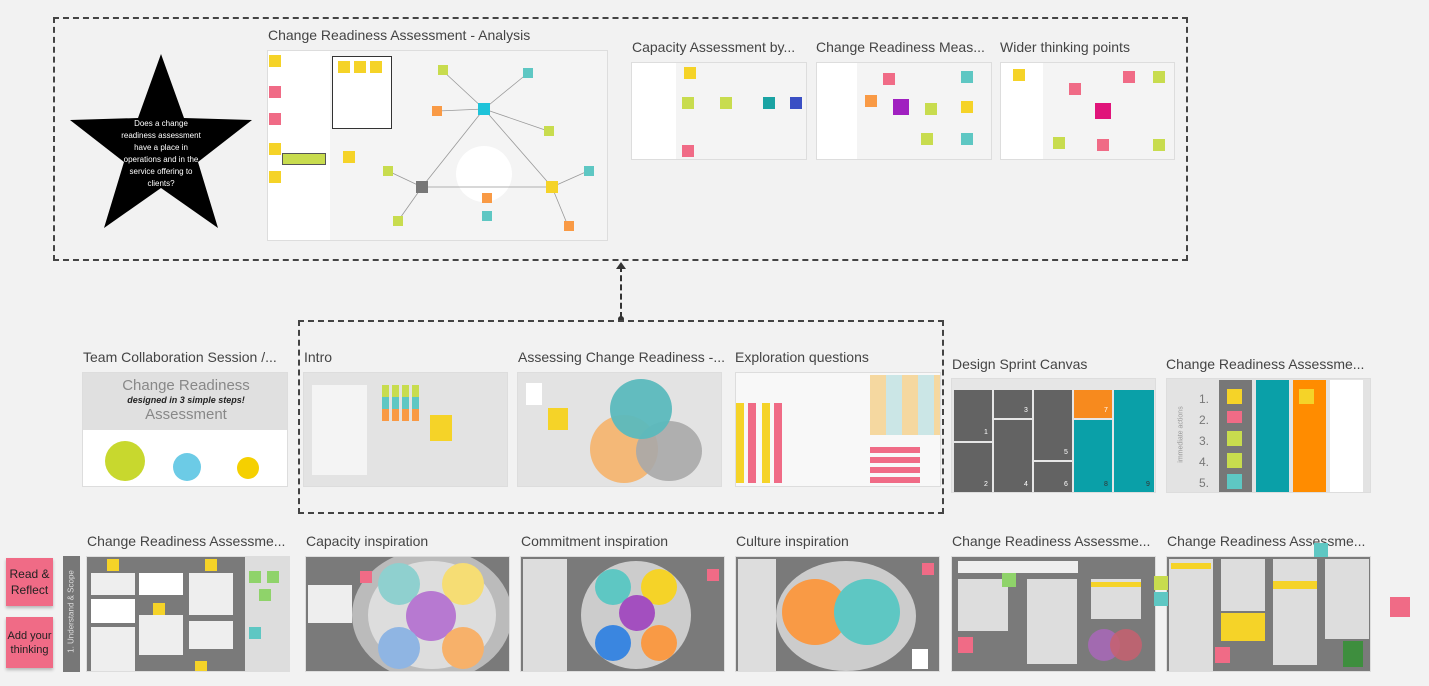 This screenshot has height=686, width=1429. Describe the element at coordinates (621, 292) in the screenshot. I see `connector-line` at that location.